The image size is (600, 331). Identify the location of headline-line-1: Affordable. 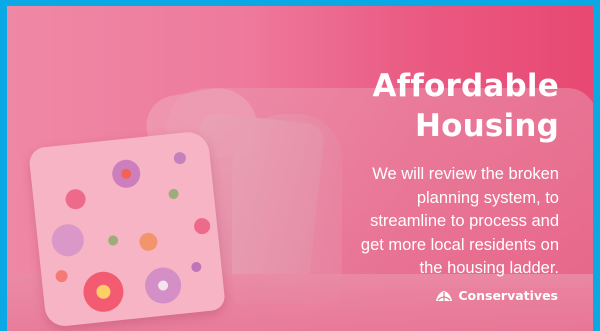
(465, 86).